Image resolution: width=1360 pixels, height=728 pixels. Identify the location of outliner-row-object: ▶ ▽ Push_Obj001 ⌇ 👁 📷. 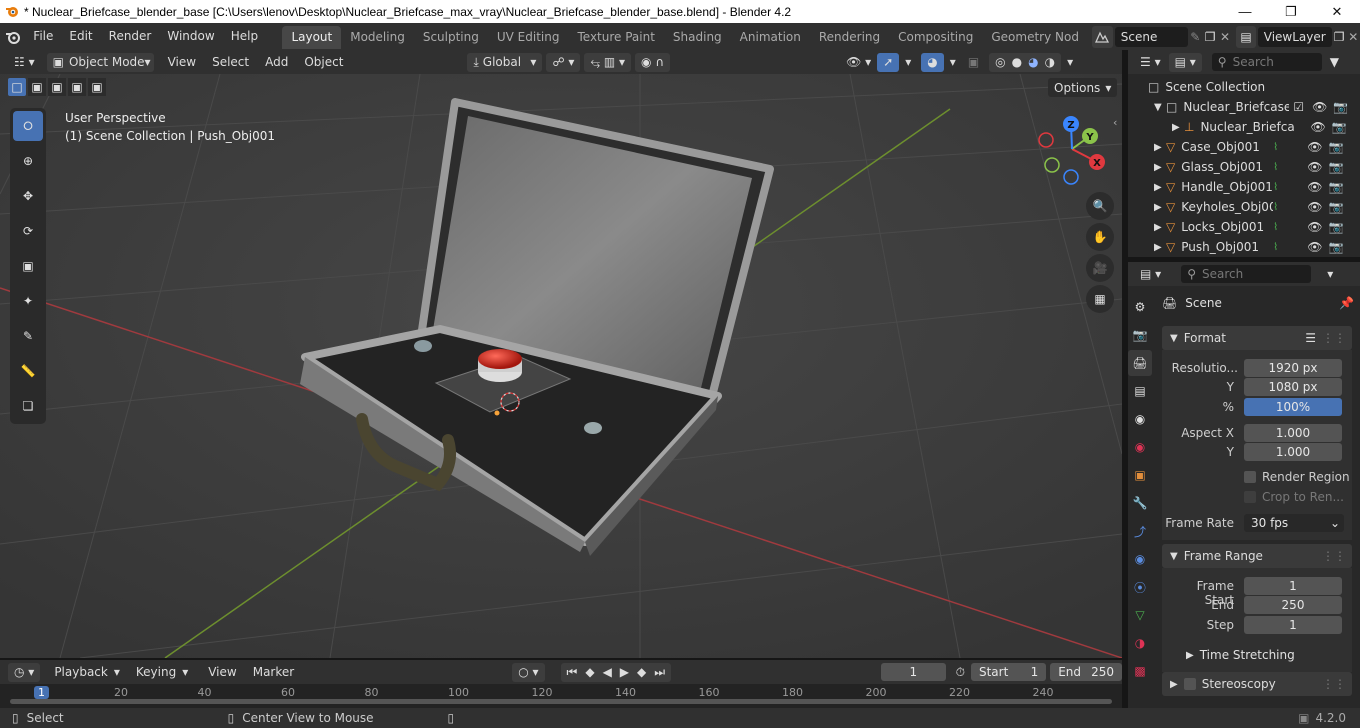
(1244, 247).